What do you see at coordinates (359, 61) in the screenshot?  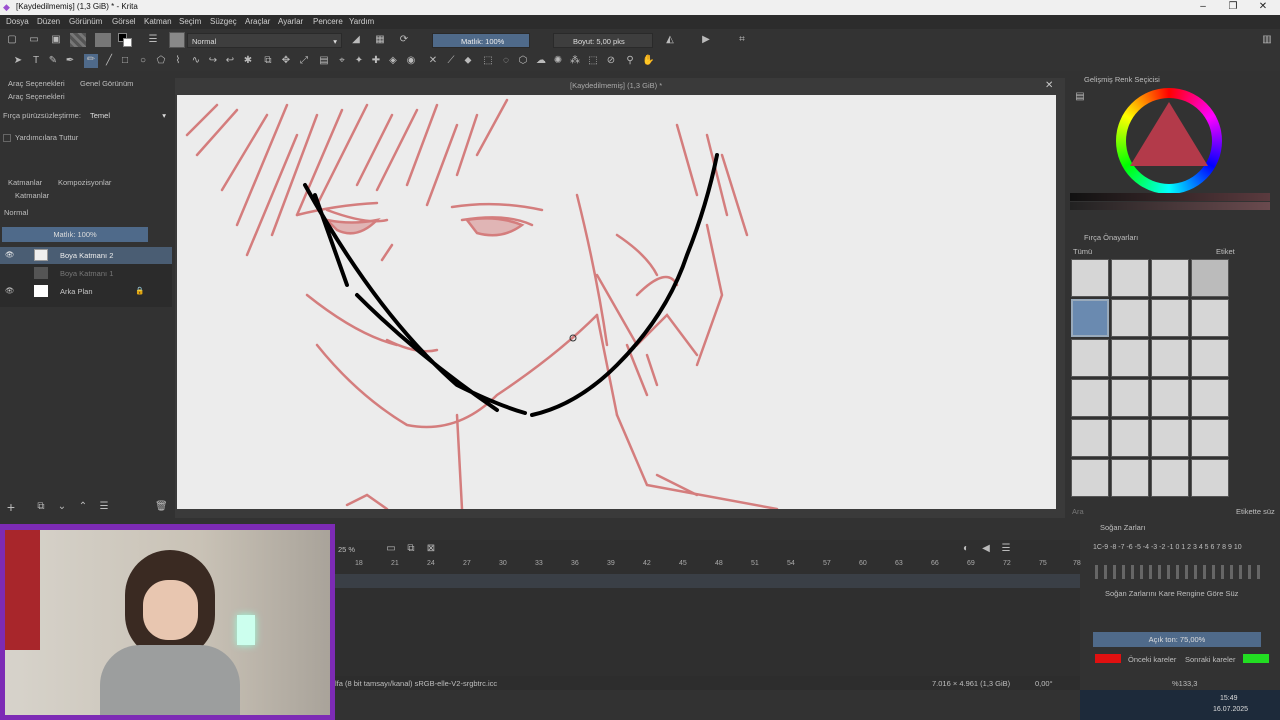 I see `colorize-mask-icon: ✦` at bounding box center [359, 61].